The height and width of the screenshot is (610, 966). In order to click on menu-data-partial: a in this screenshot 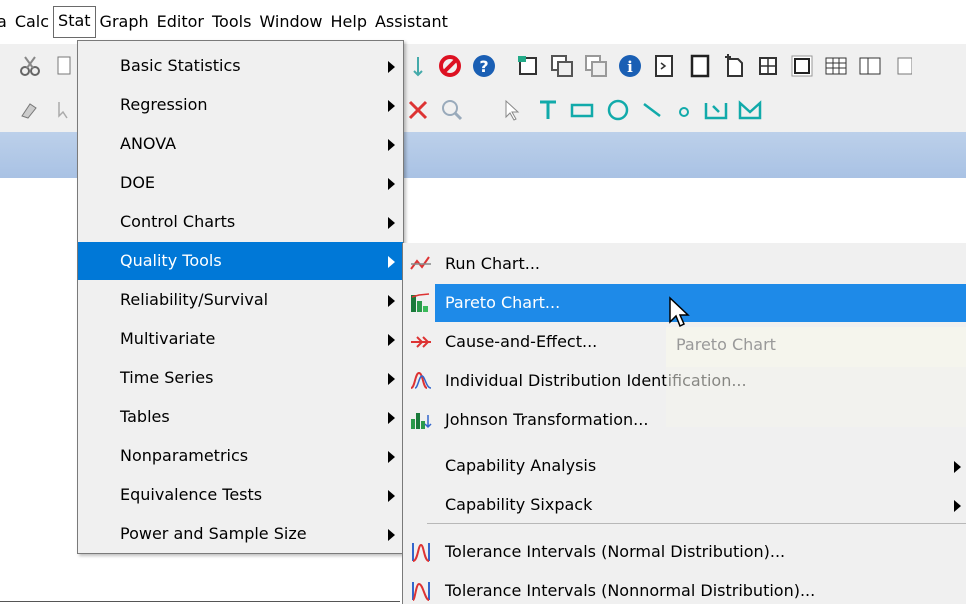, I will do `click(5, 22)`.